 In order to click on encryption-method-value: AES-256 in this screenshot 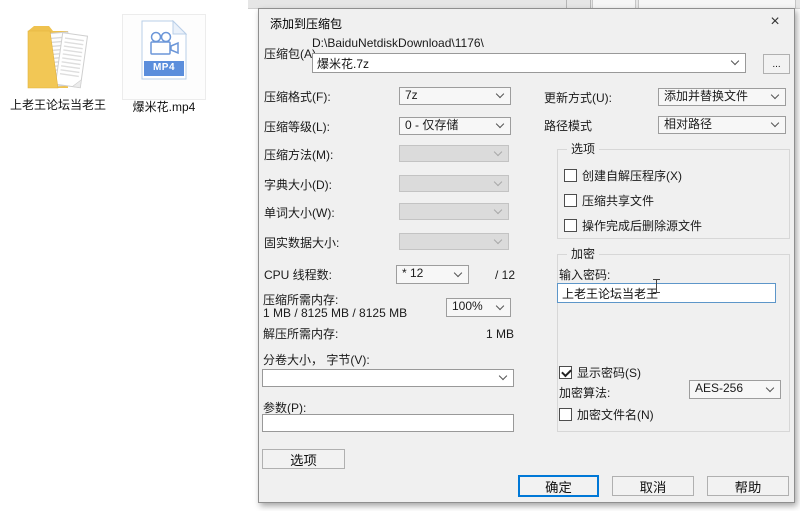, I will do `click(719, 388)`.